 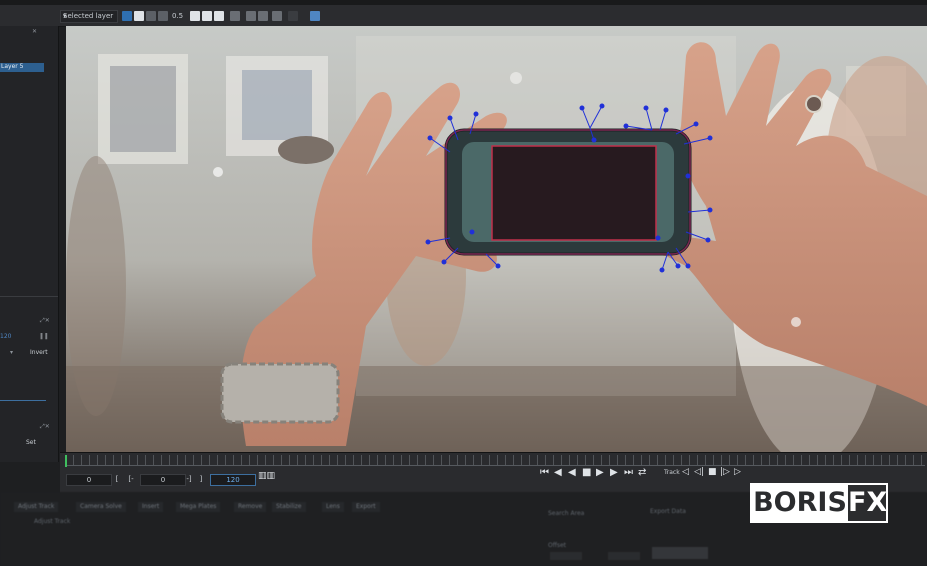 I want to click on overlay-icon, so click(x=207, y=16).